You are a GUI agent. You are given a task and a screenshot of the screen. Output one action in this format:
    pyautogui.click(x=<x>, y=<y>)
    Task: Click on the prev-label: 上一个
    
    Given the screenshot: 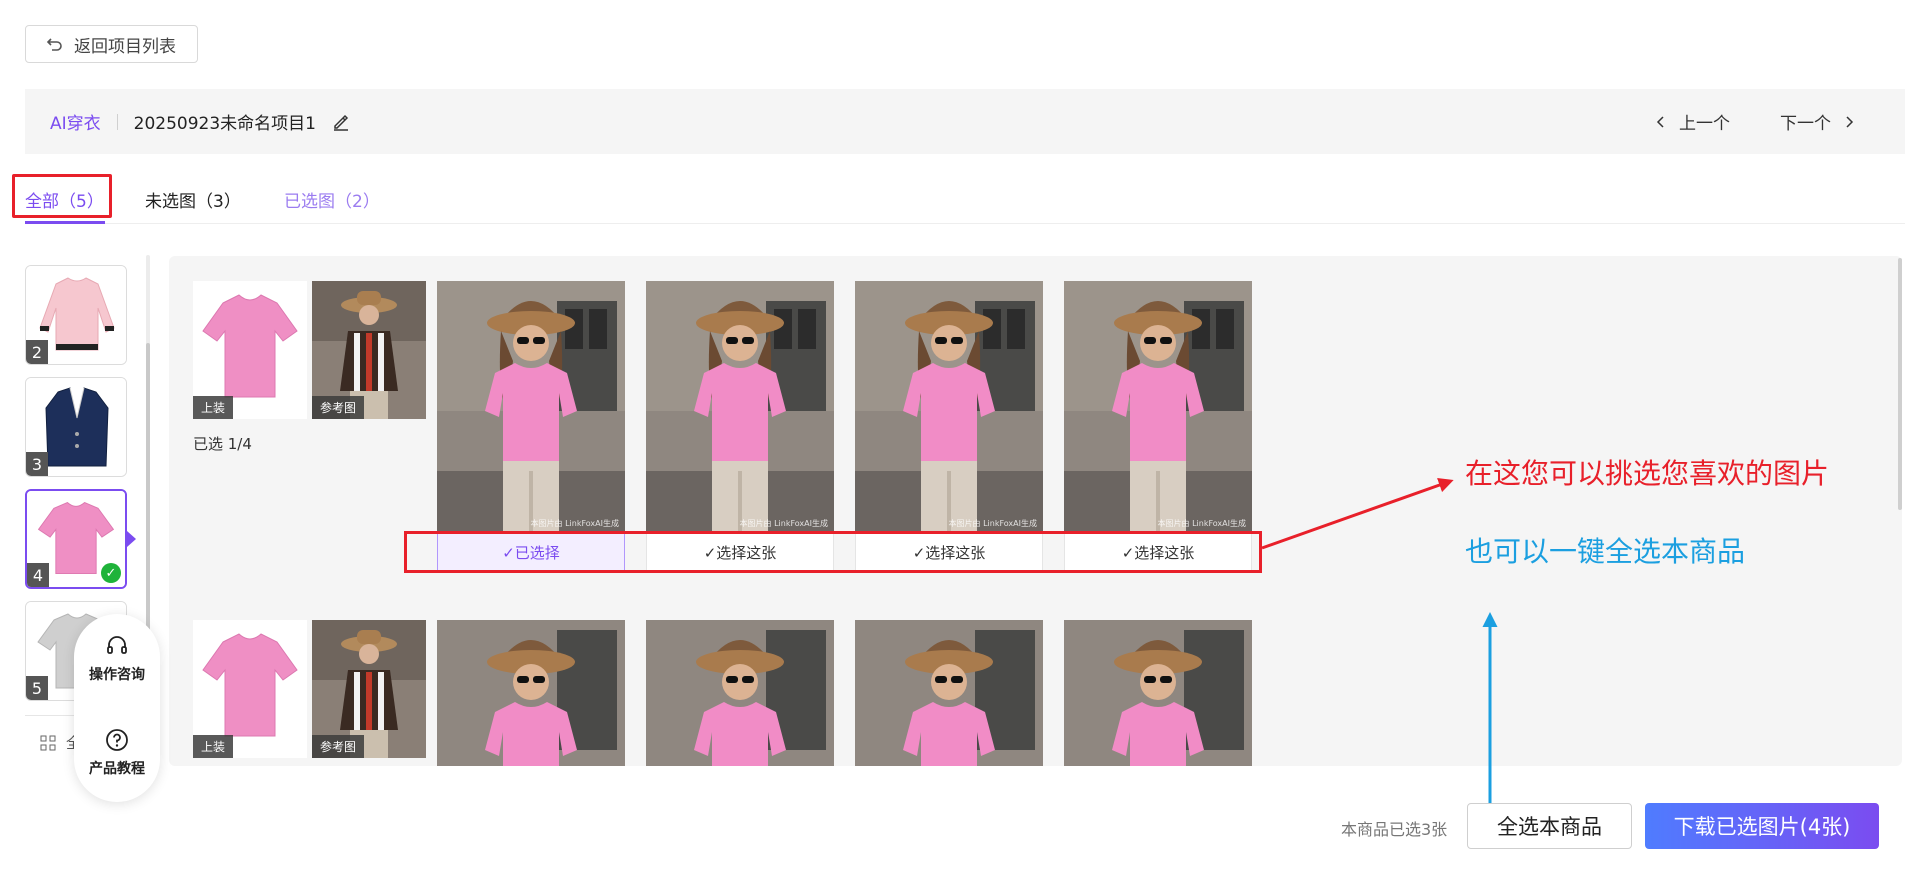 What is the action you would take?
    pyautogui.click(x=1704, y=124)
    